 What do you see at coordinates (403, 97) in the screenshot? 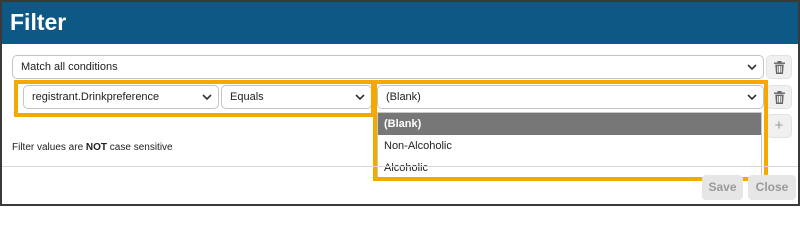
I see `value-selected: (Blank)` at bounding box center [403, 97].